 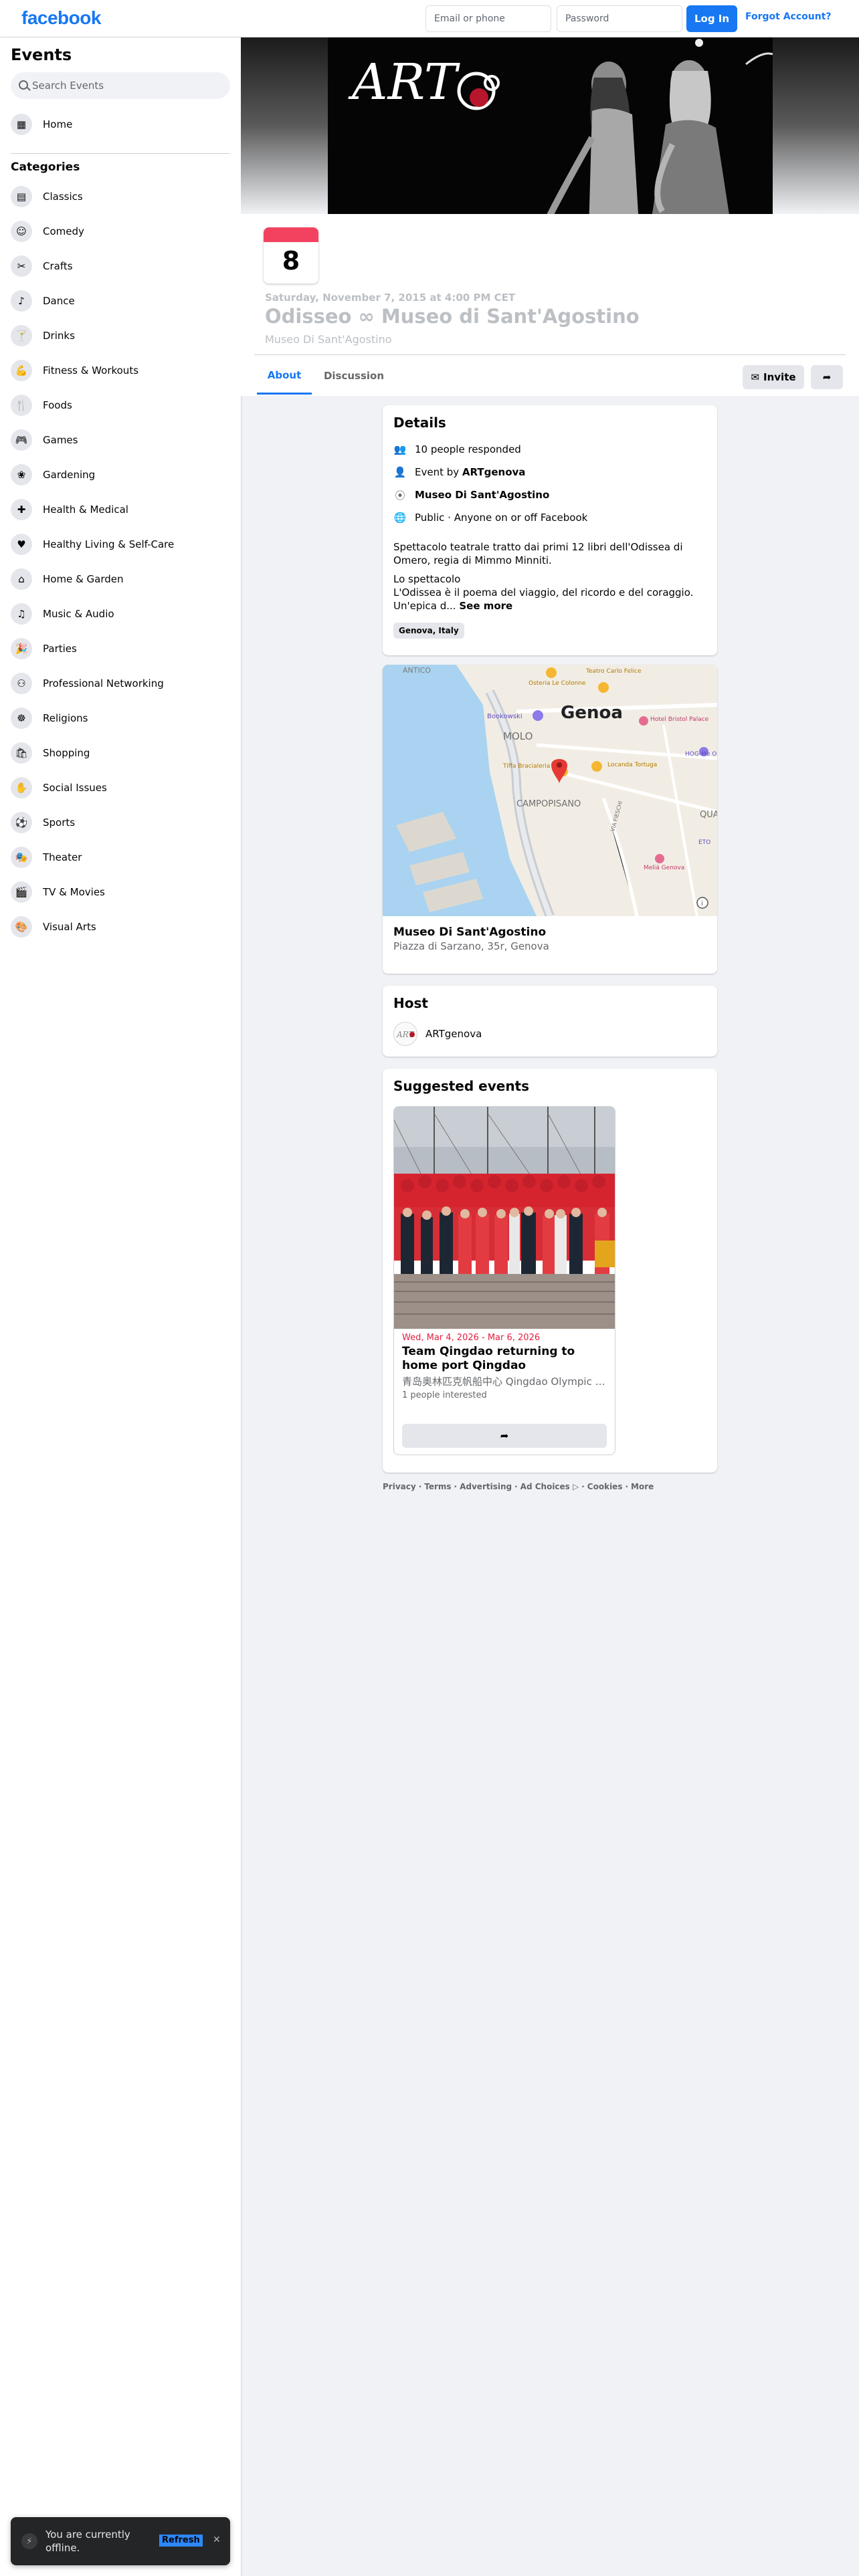 What do you see at coordinates (291, 261) in the screenshot?
I see `event-day: 8` at bounding box center [291, 261].